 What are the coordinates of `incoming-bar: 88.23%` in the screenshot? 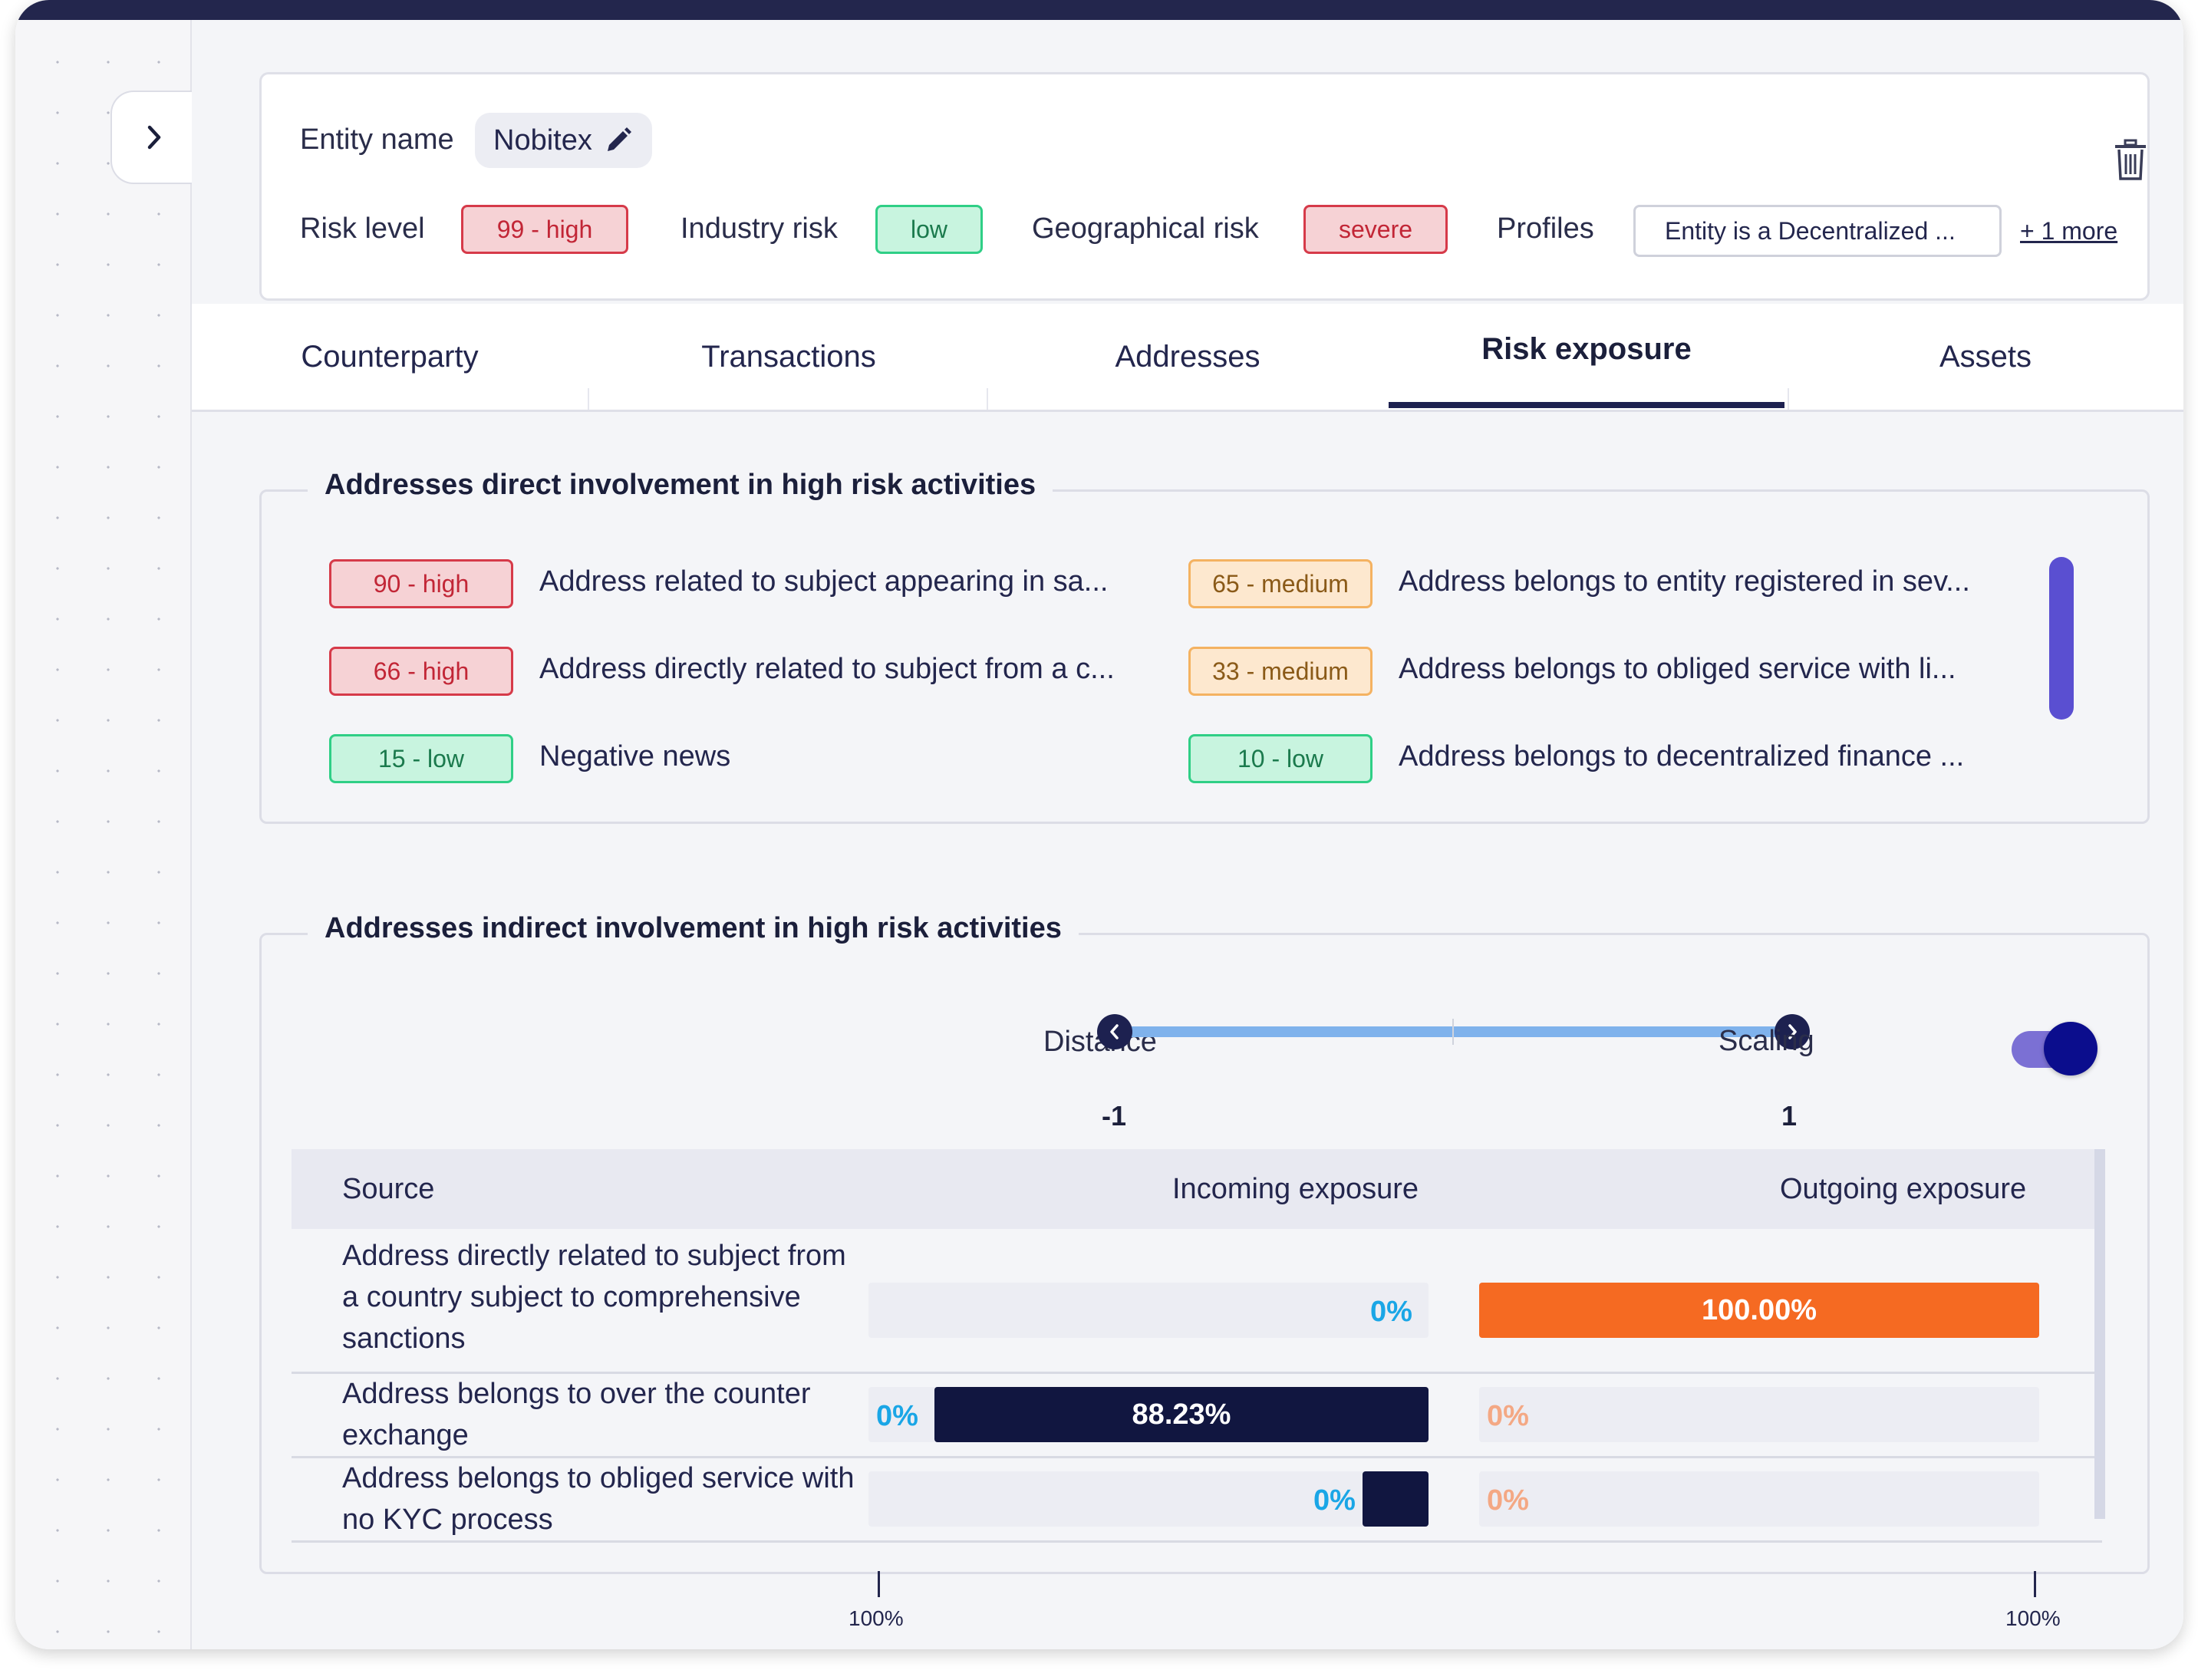 It's located at (1181, 1414).